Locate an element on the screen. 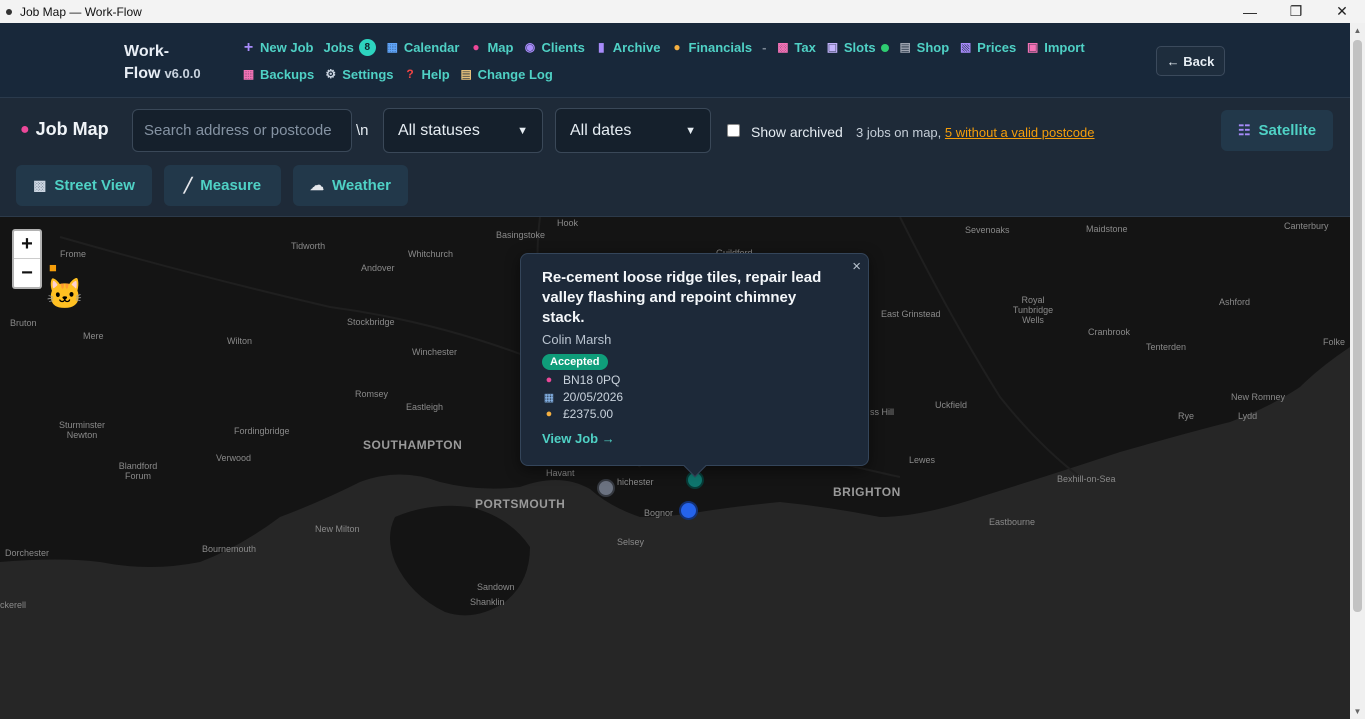  close-window-icon: ✕ is located at coordinates (1342, 11).